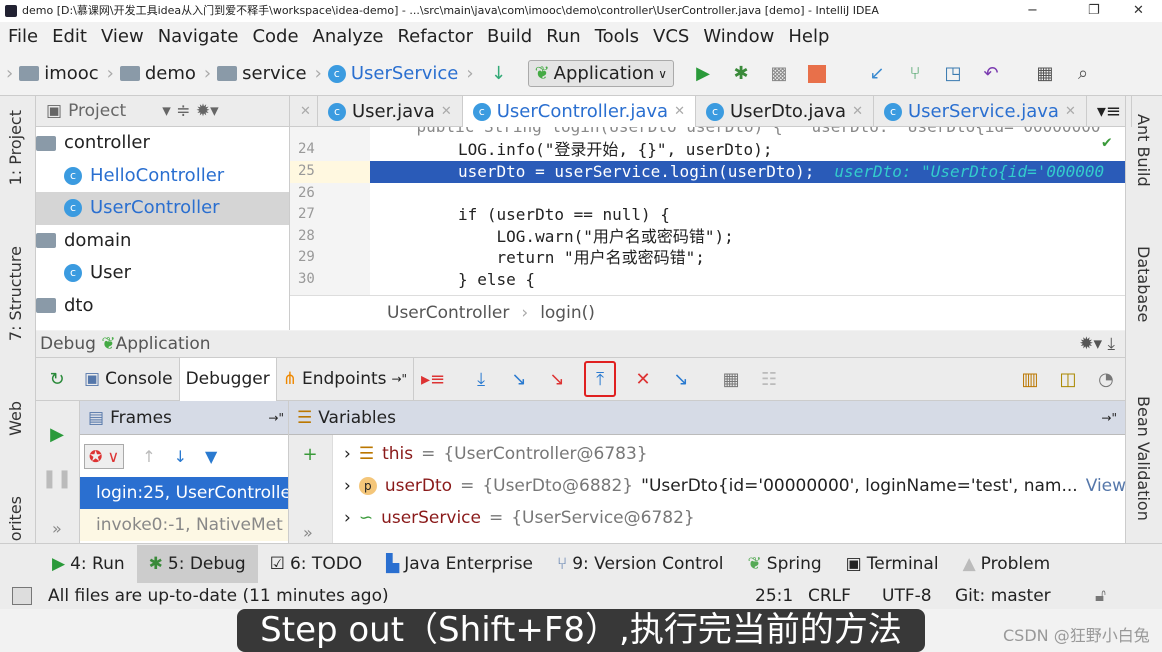 This screenshot has height=652, width=1162. Describe the element at coordinates (262, 73) in the screenshot. I see `crumb-service: service` at that location.